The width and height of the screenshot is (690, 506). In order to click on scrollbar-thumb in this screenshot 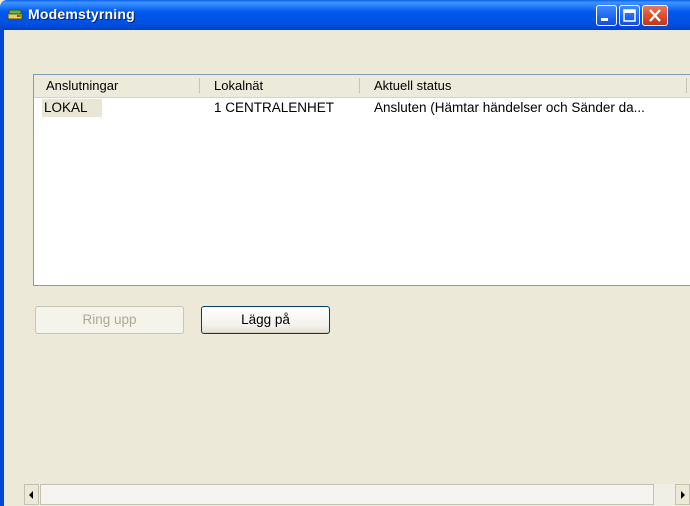, I will do `click(347, 494)`.